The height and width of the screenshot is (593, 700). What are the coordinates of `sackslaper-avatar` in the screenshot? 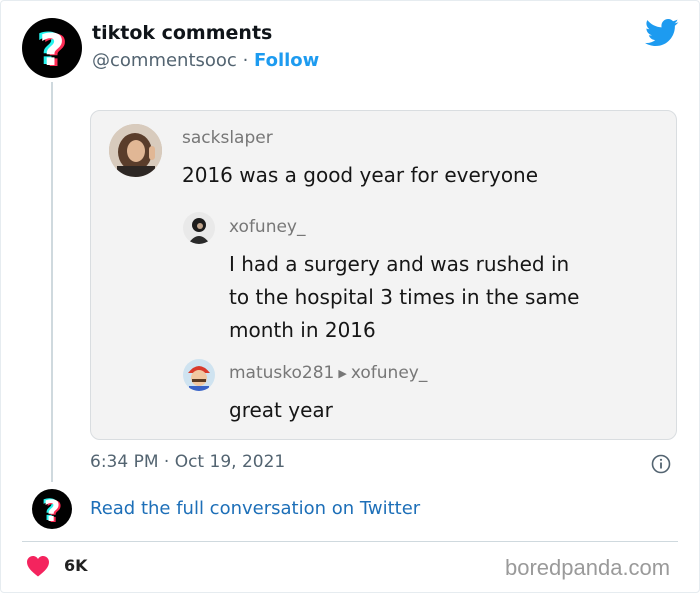 It's located at (135, 150).